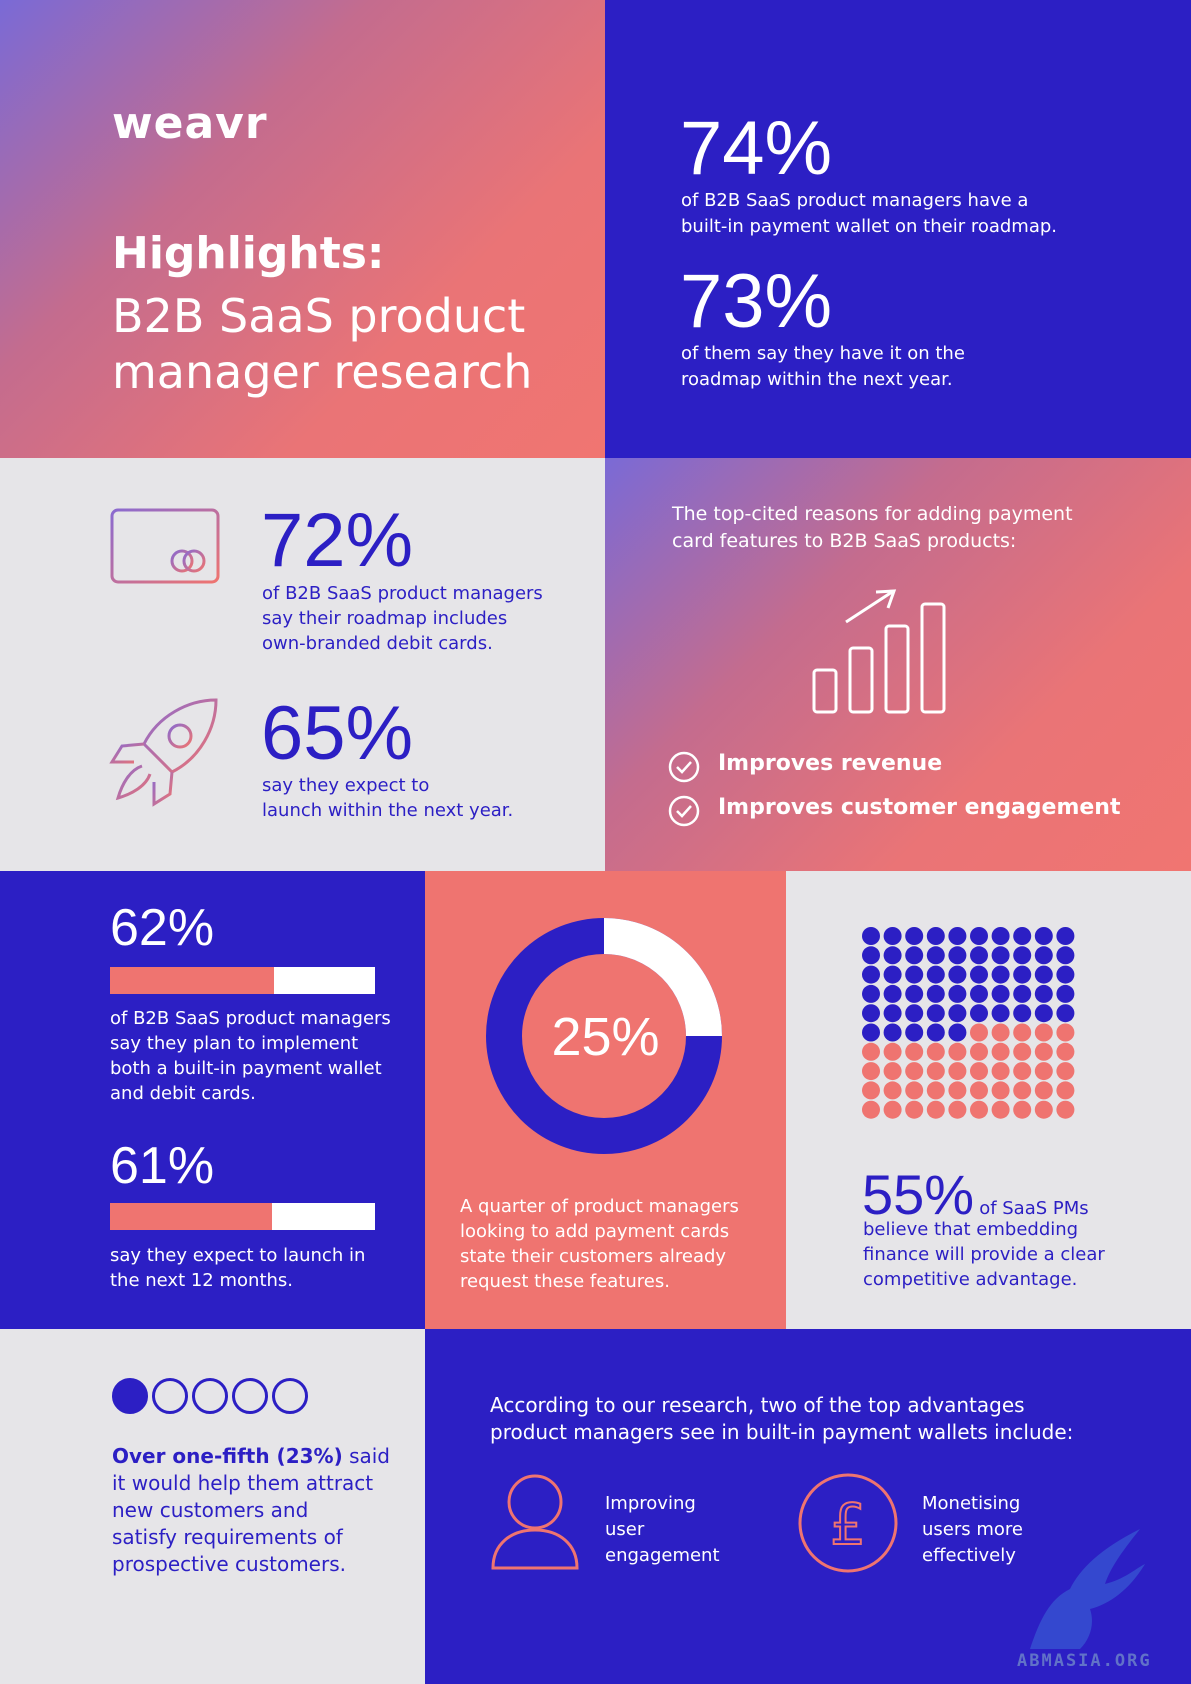  What do you see at coordinates (605, 1037) in the screenshot?
I see `donut-value: 25%` at bounding box center [605, 1037].